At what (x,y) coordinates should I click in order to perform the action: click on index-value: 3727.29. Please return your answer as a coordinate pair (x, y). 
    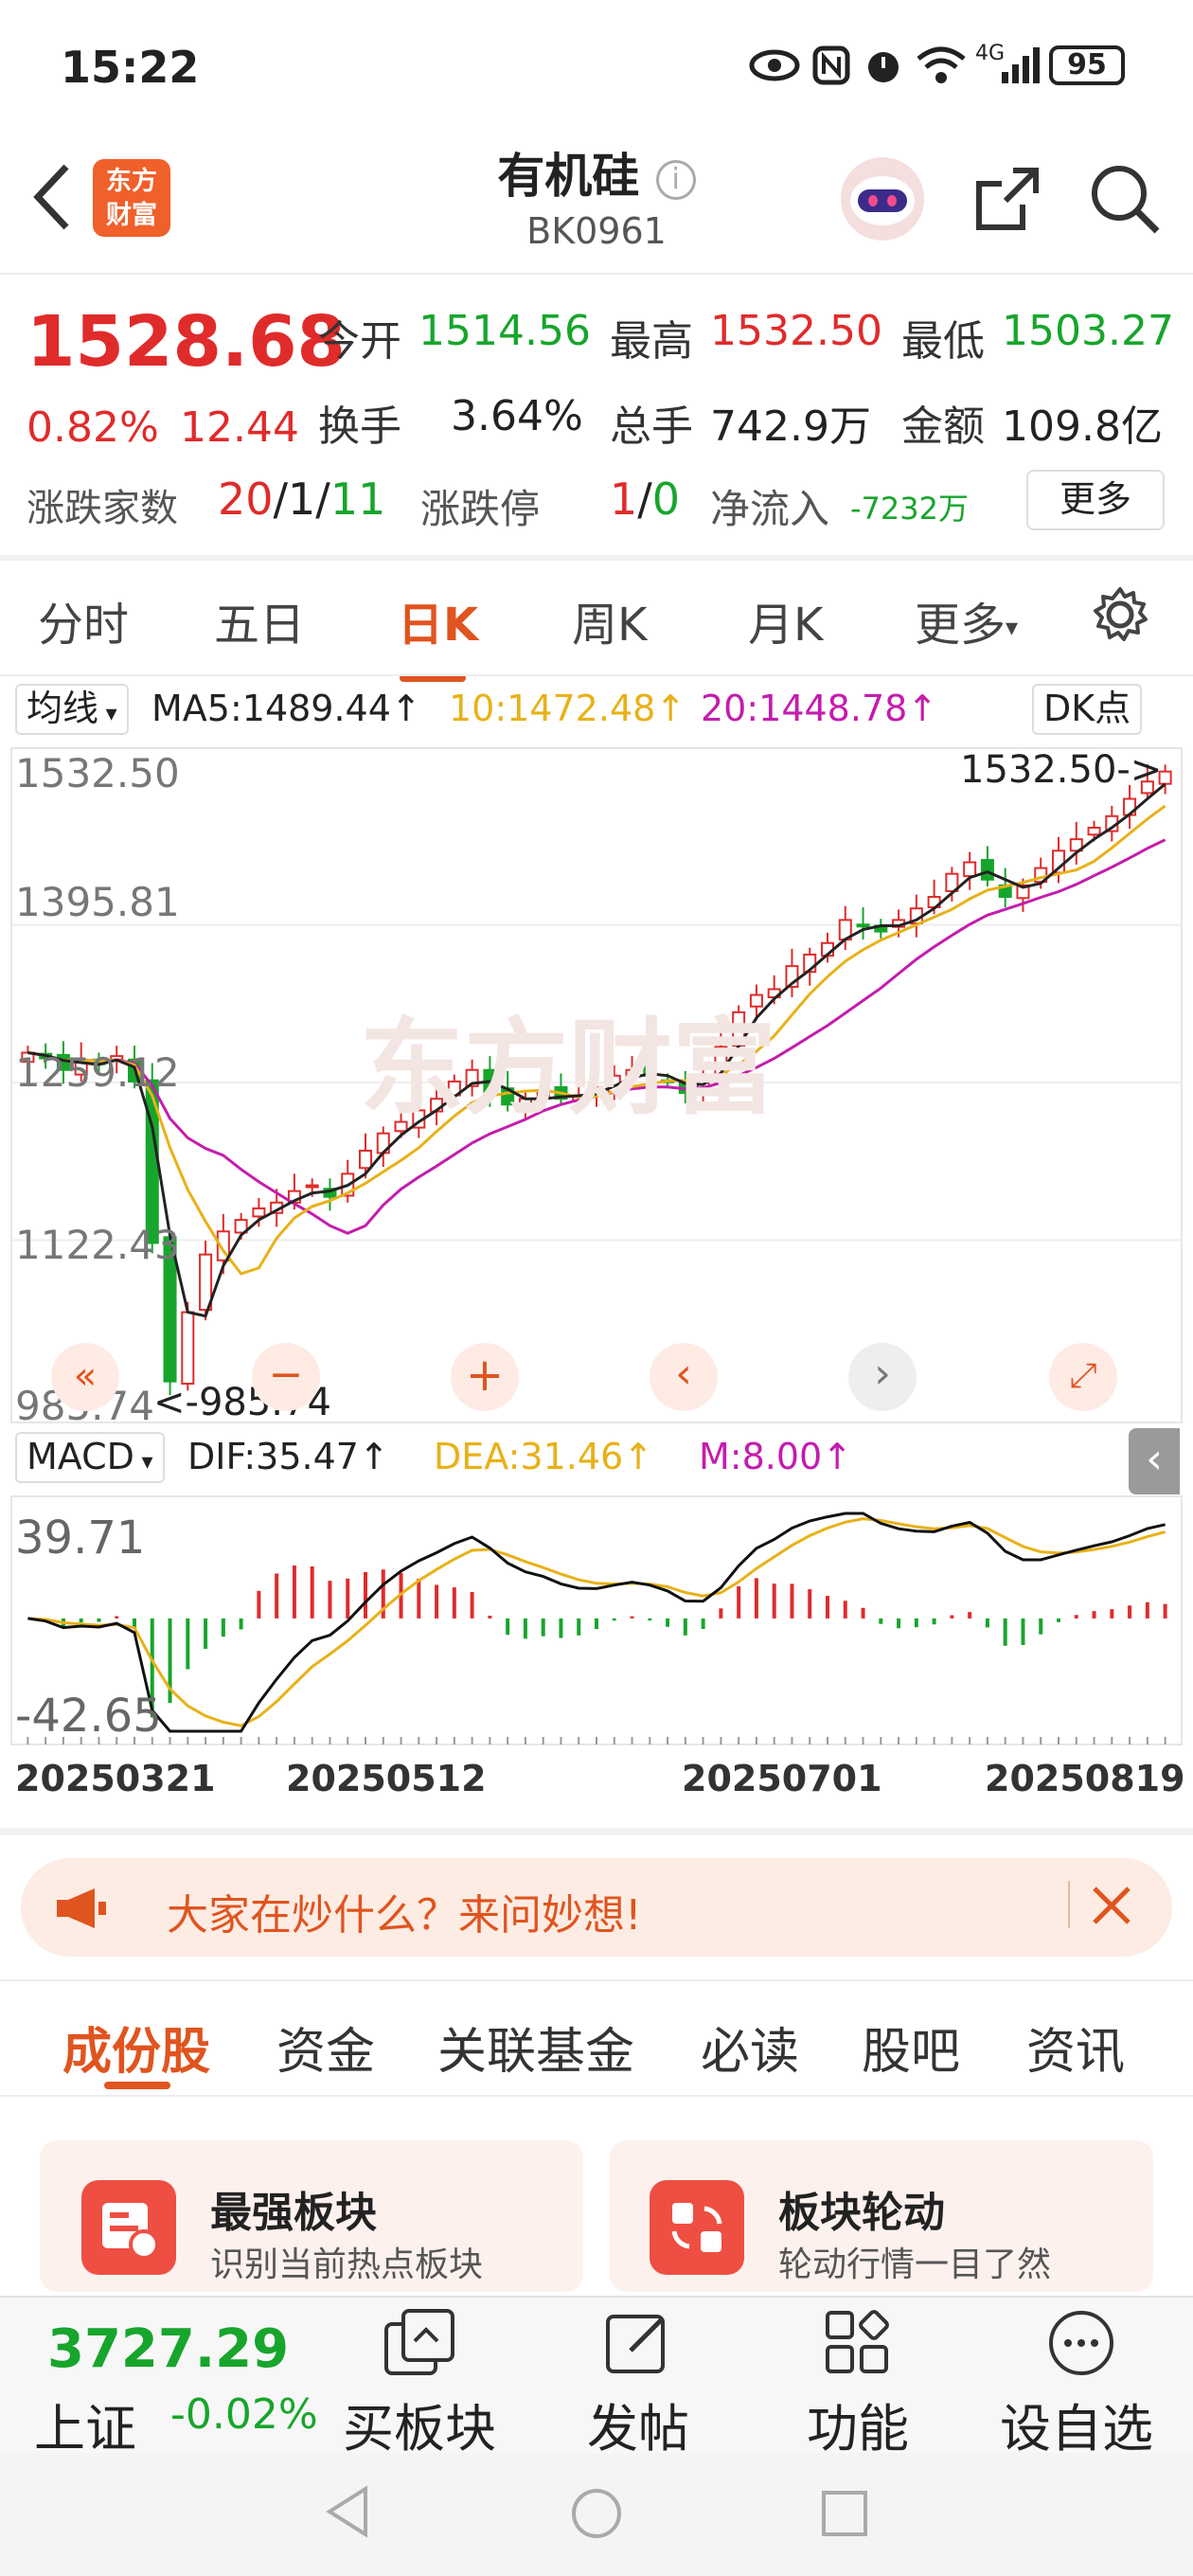
    Looking at the image, I should click on (168, 2349).